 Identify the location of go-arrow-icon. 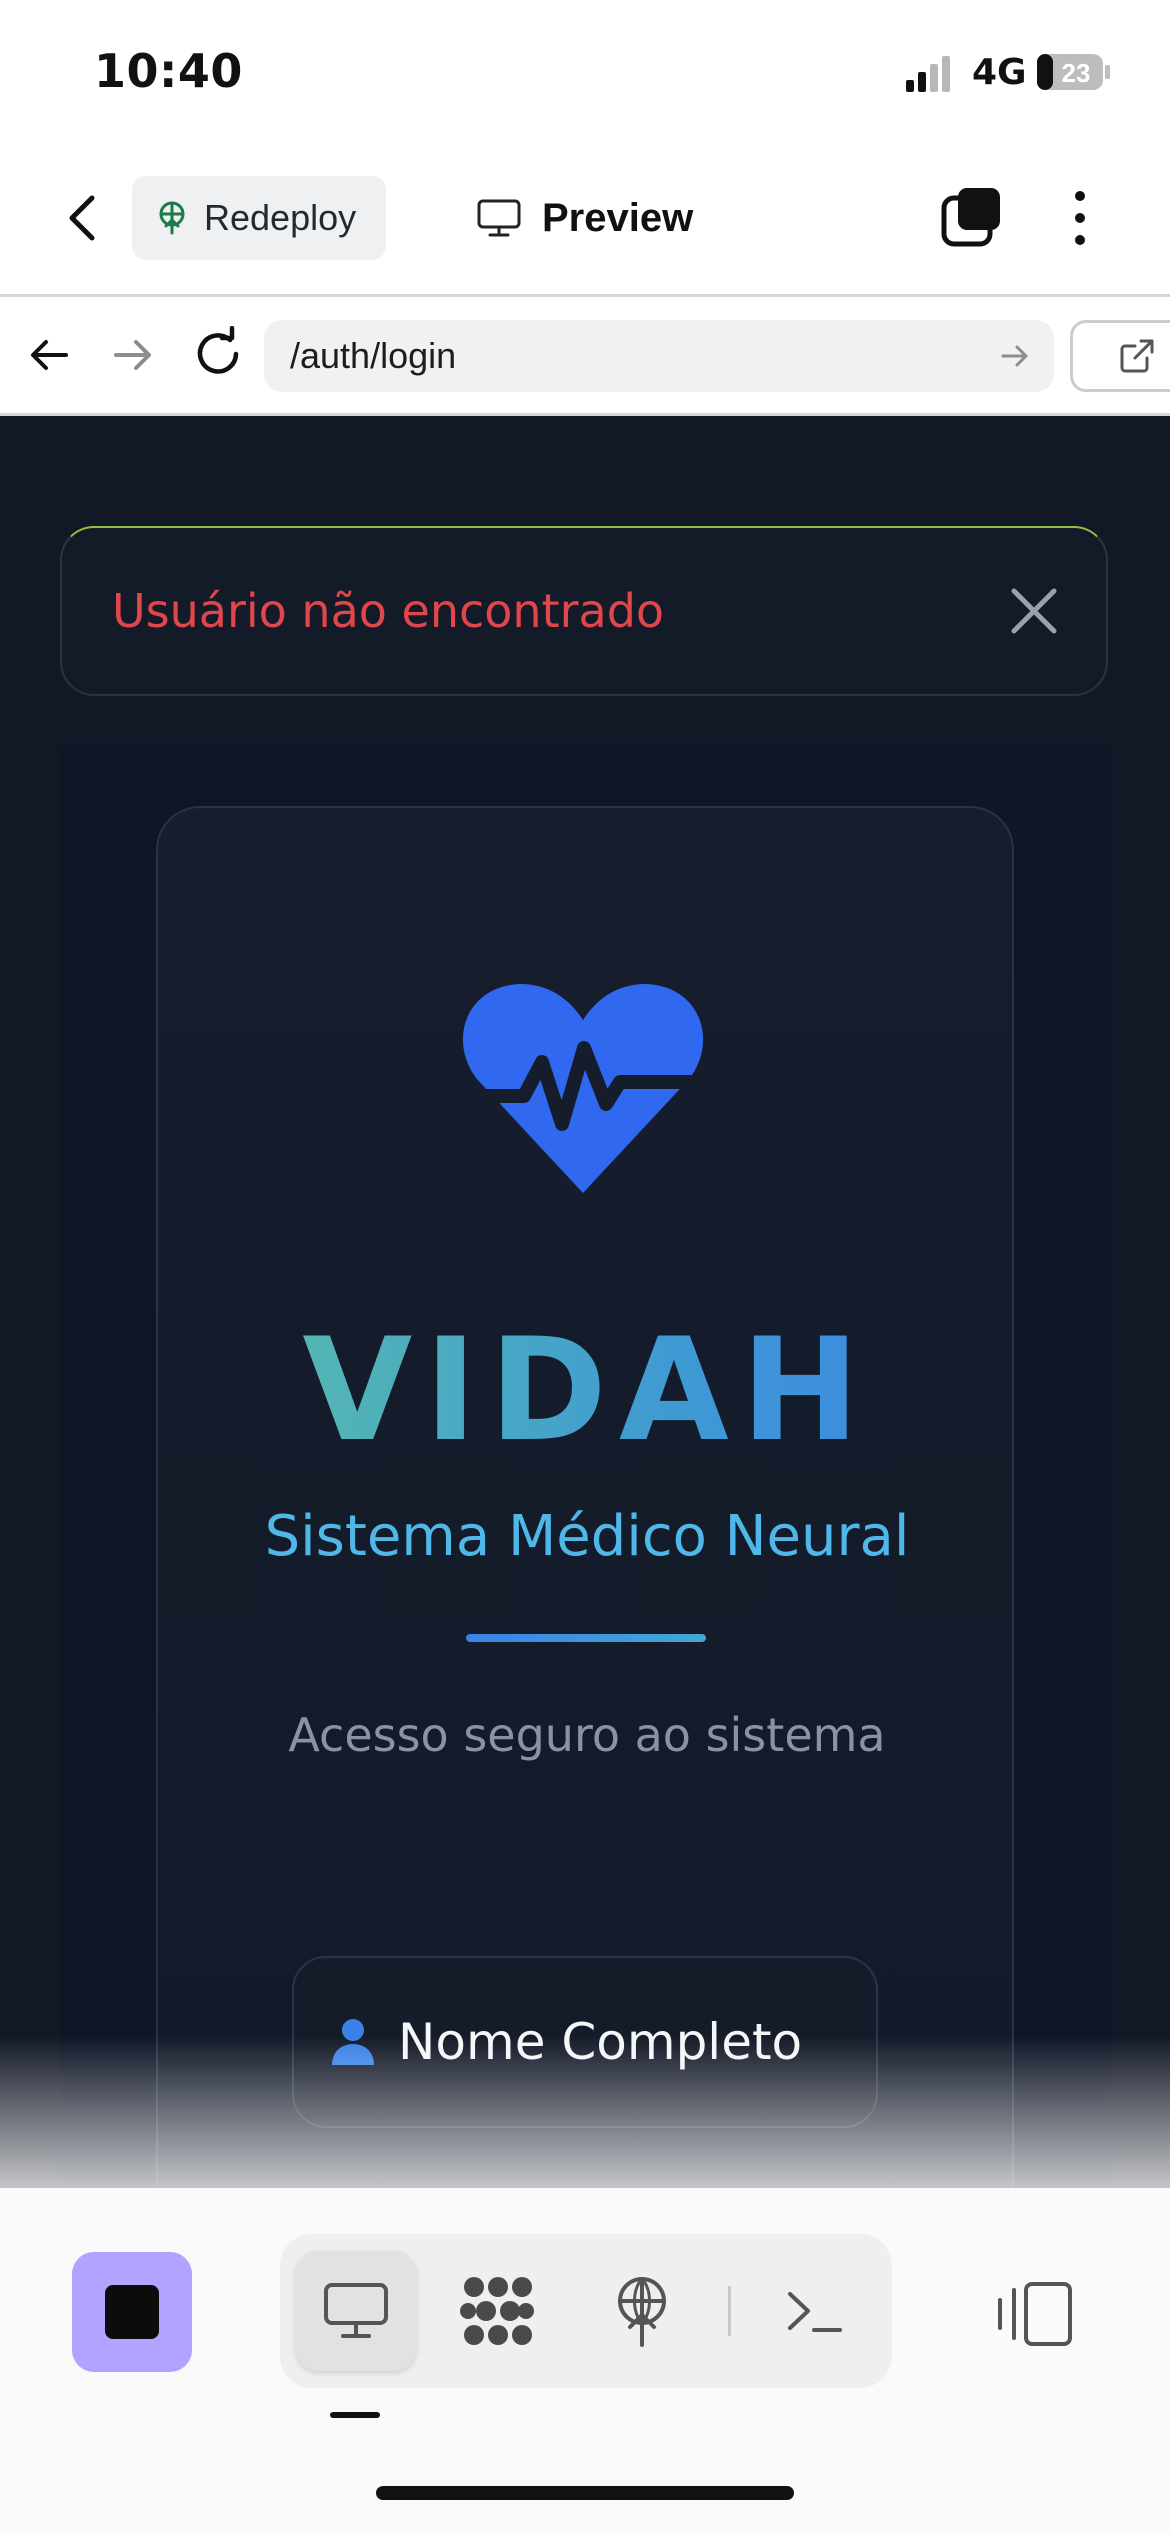
(1015, 356).